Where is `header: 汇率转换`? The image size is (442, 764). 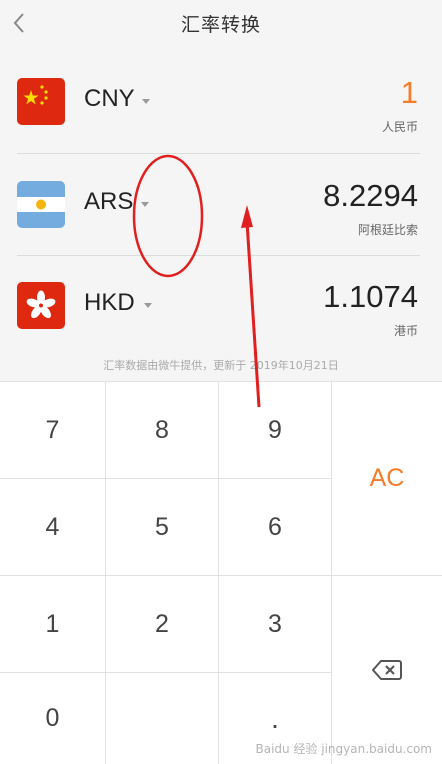
header: 汇率转换 is located at coordinates (221, 23).